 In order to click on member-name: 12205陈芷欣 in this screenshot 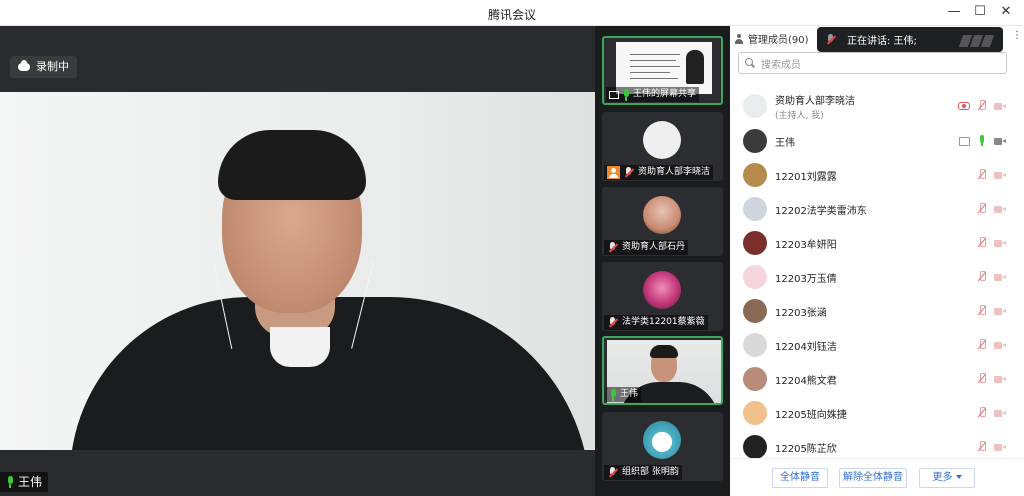, I will do `click(806, 449)`.